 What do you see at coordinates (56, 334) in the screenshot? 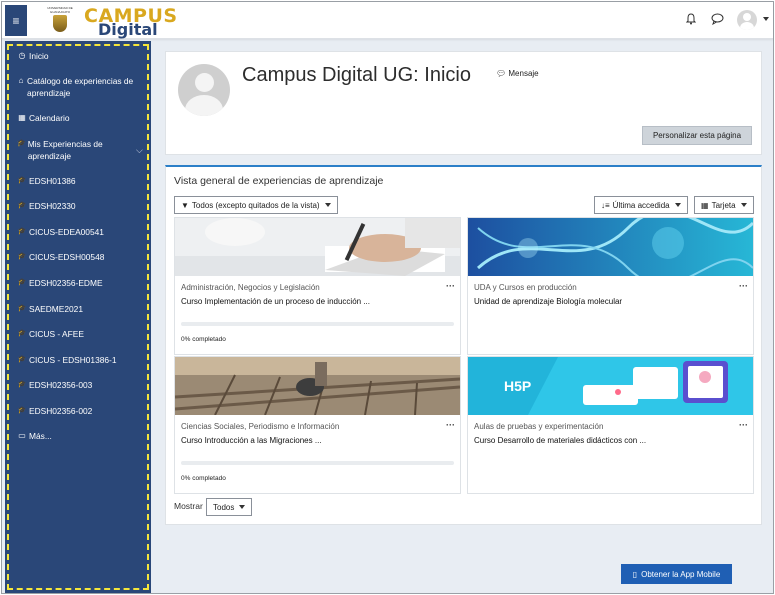
I see `sidebar-item-label: CICUS - AFEE` at bounding box center [56, 334].